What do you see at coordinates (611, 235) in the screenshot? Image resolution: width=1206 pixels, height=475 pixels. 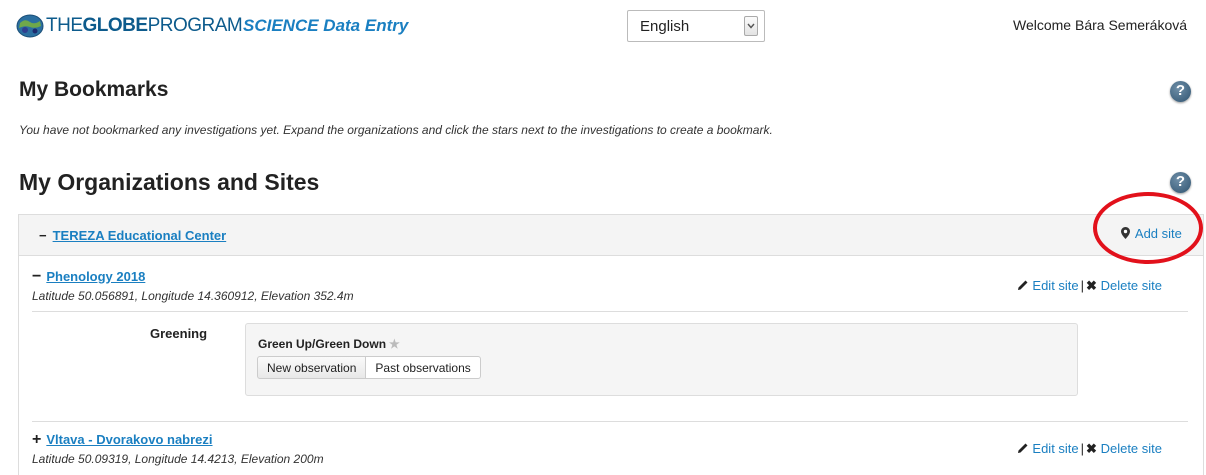 I see `organization-header: − TEREZA Educational Center Add site` at bounding box center [611, 235].